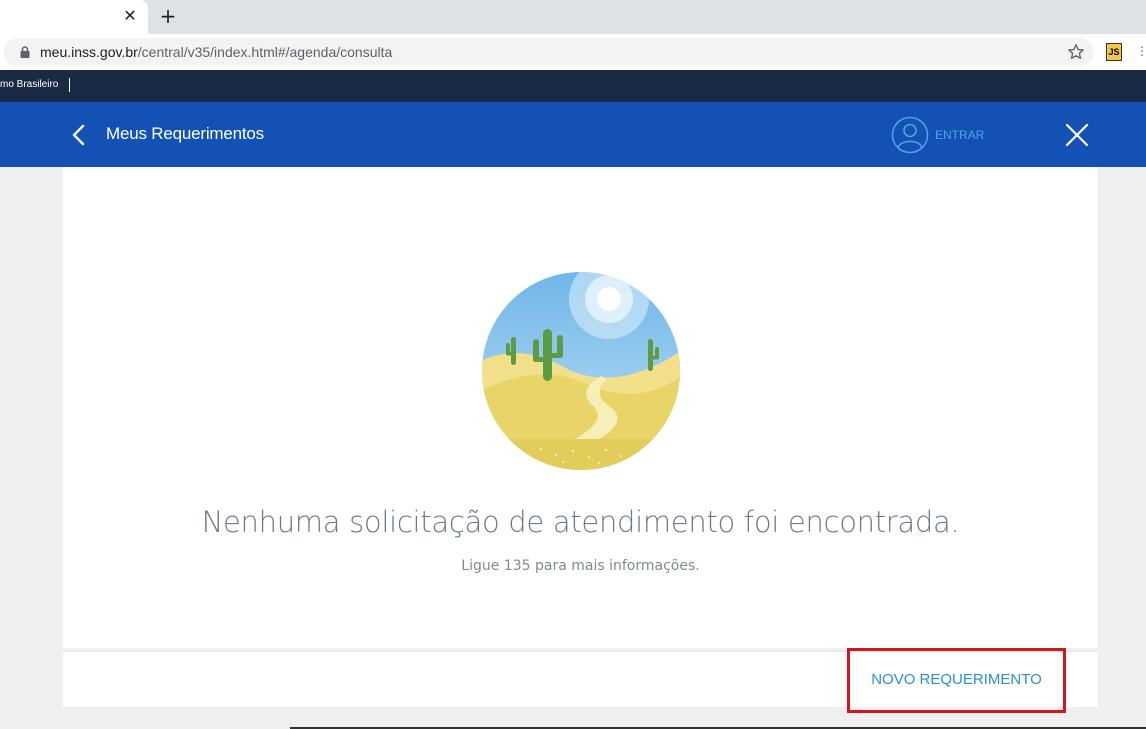 The width and height of the screenshot is (1146, 729). I want to click on page-title: Meus Requerimentos, so click(185, 133).